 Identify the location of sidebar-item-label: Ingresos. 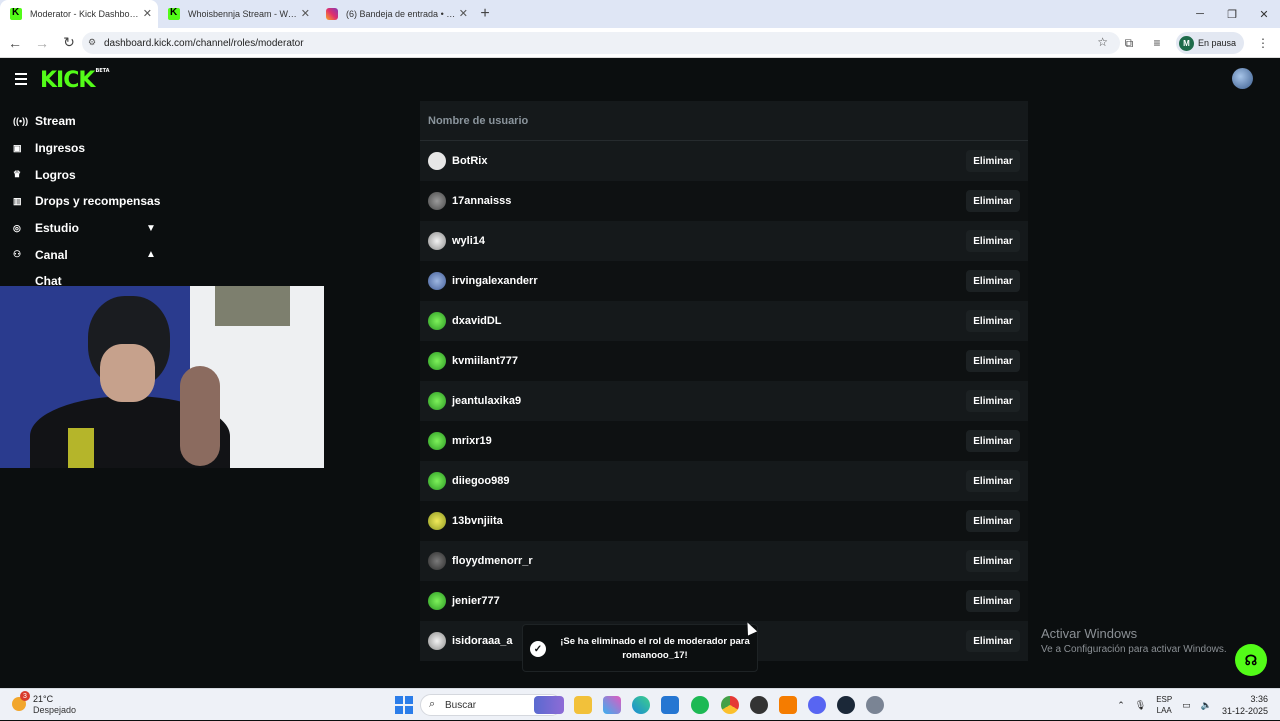
(60, 148).